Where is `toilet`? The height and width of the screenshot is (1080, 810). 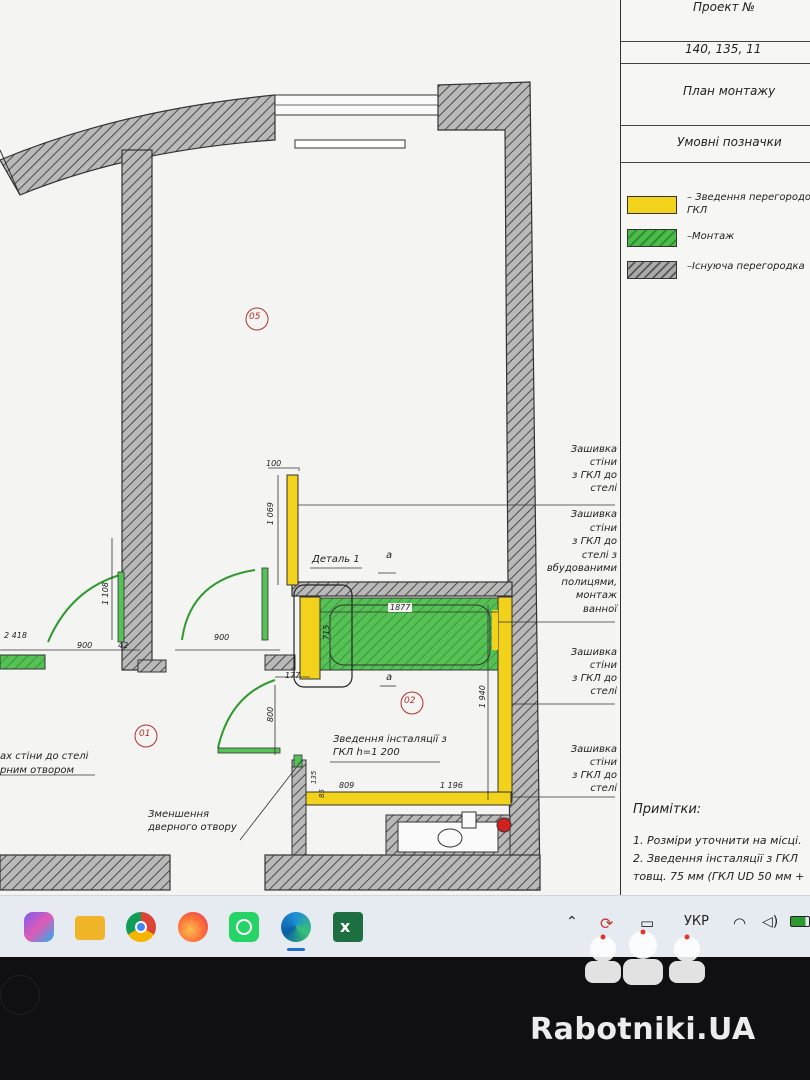
toilet is located at coordinates (450, 838).